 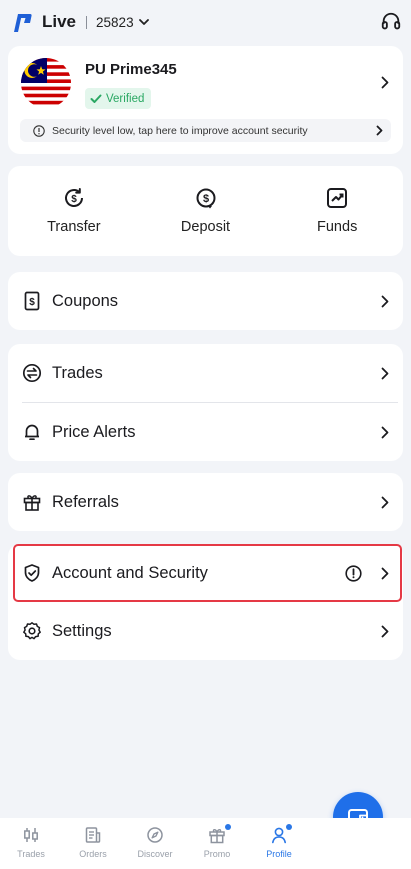 What do you see at coordinates (85, 501) in the screenshot?
I see `referrals-label: Referrals` at bounding box center [85, 501].